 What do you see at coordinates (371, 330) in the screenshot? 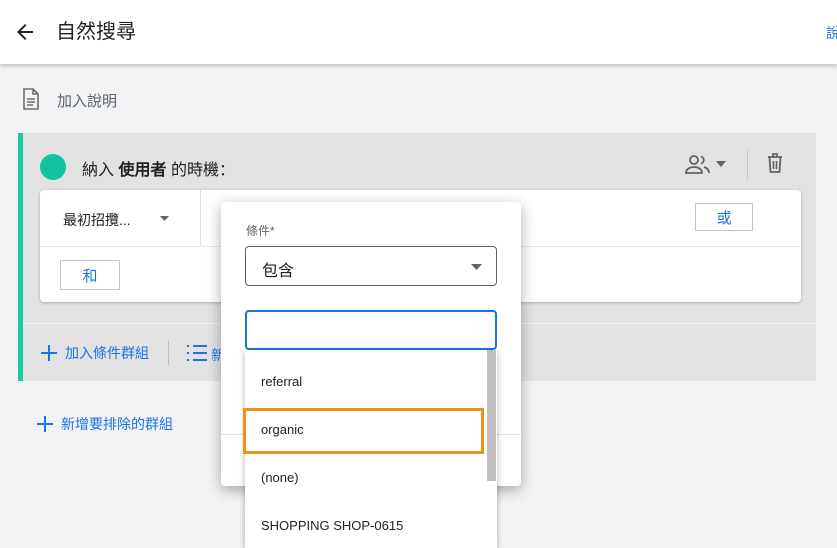
I see `value-search-input` at bounding box center [371, 330].